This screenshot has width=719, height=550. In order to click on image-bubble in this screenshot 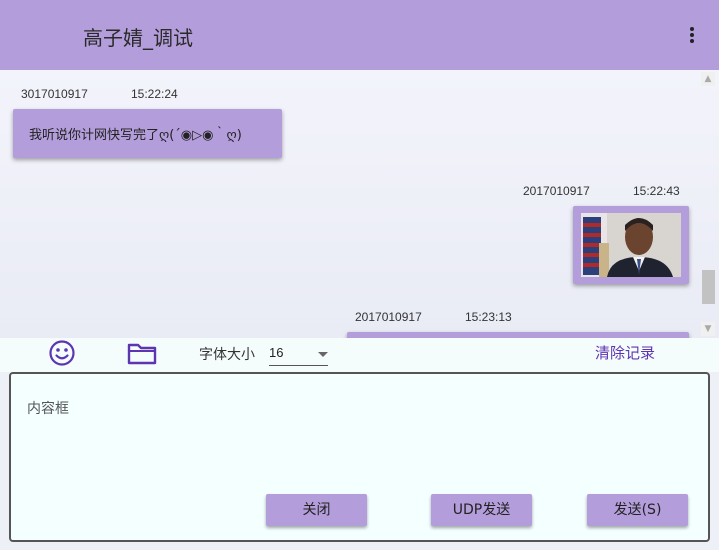, I will do `click(631, 245)`.